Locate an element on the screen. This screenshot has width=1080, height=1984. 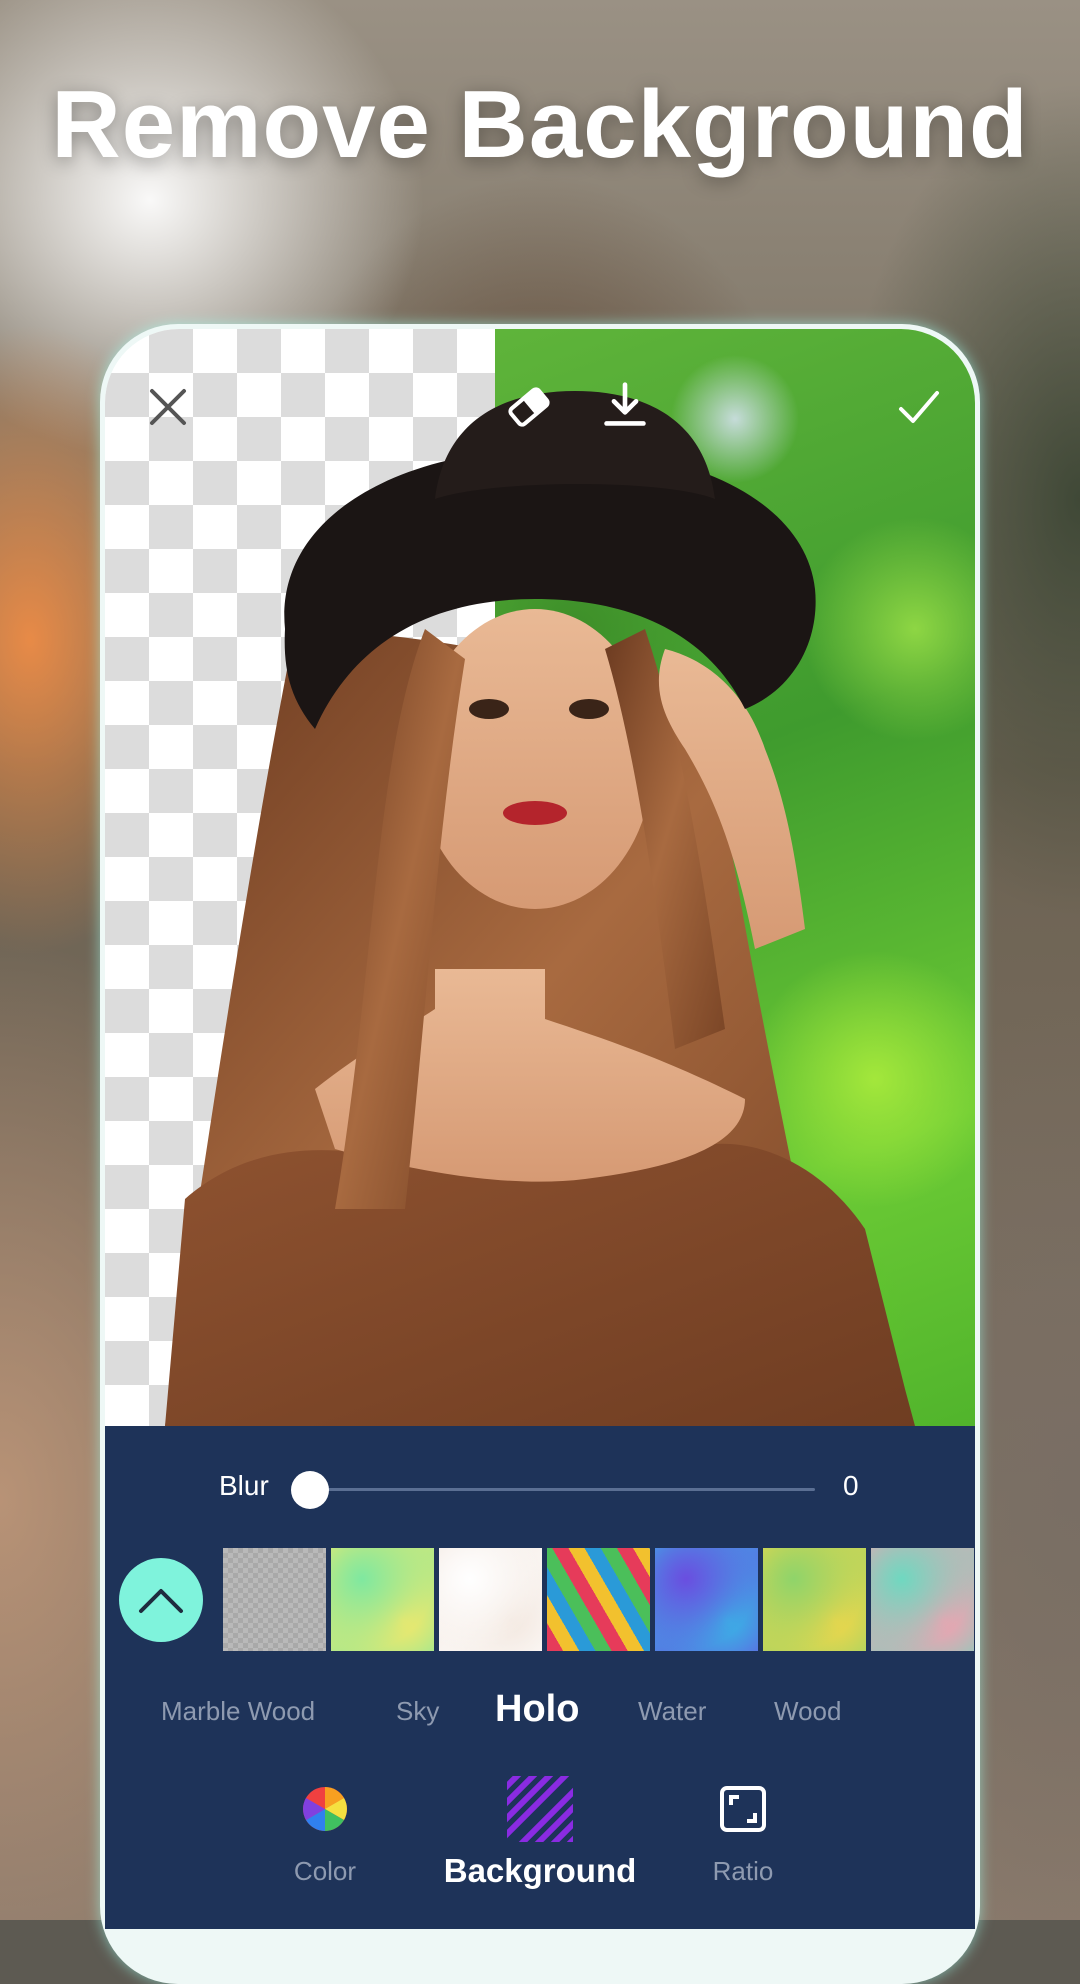
chevron-up-icon is located at coordinates (161, 1601).